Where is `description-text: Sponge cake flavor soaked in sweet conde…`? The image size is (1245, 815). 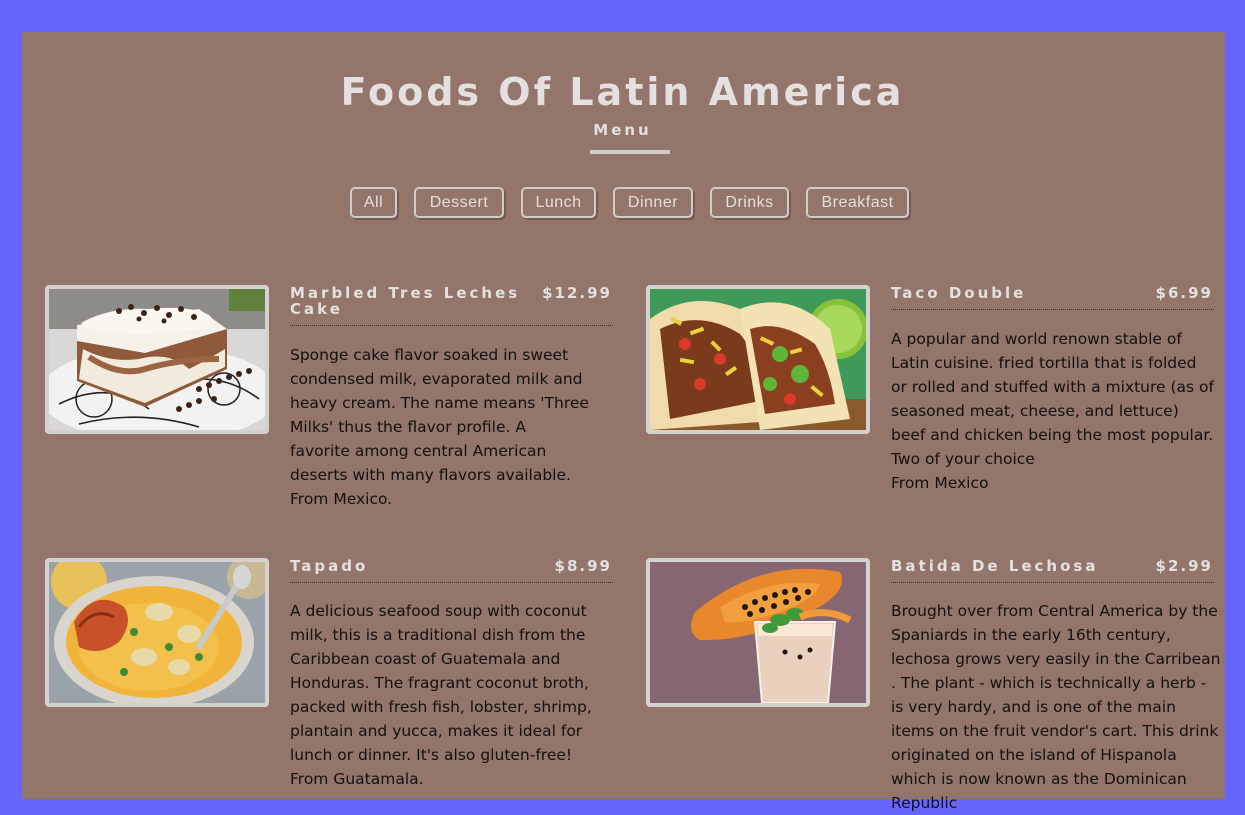 description-text: Sponge cake flavor soaked in sweet conde… is located at coordinates (439, 415).